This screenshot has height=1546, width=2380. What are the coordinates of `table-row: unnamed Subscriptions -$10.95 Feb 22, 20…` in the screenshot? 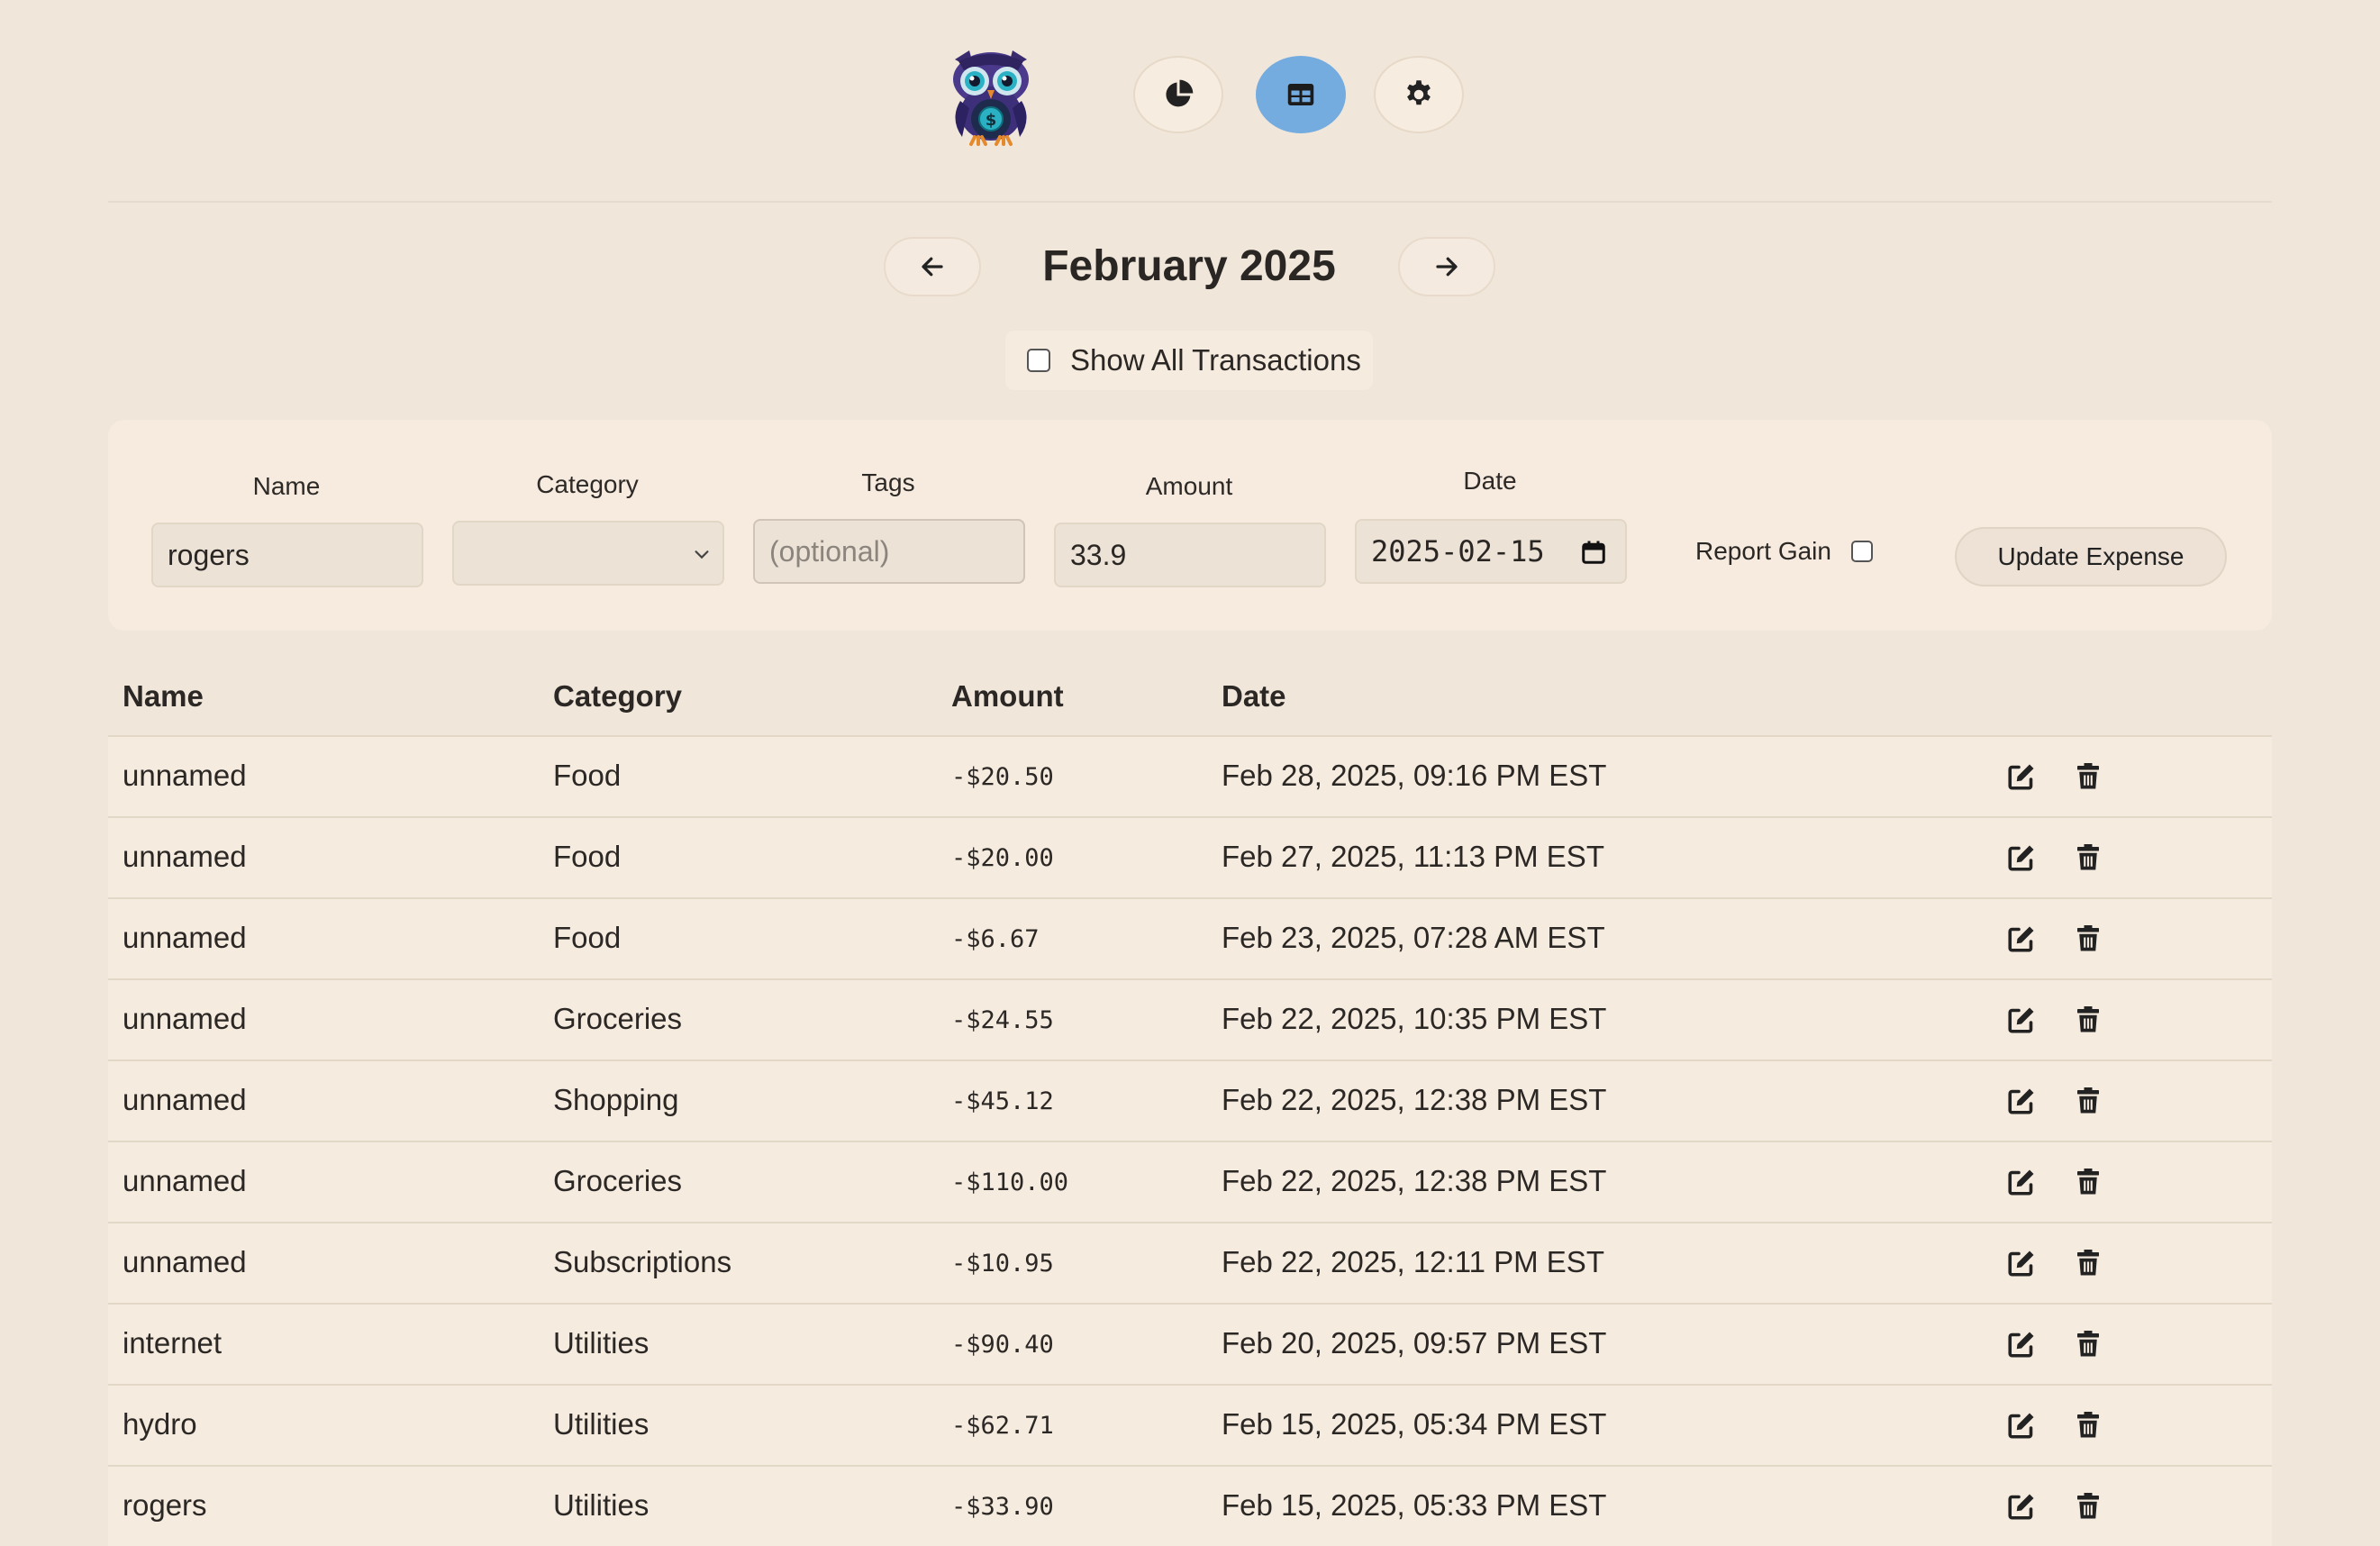 It's located at (1190, 1262).